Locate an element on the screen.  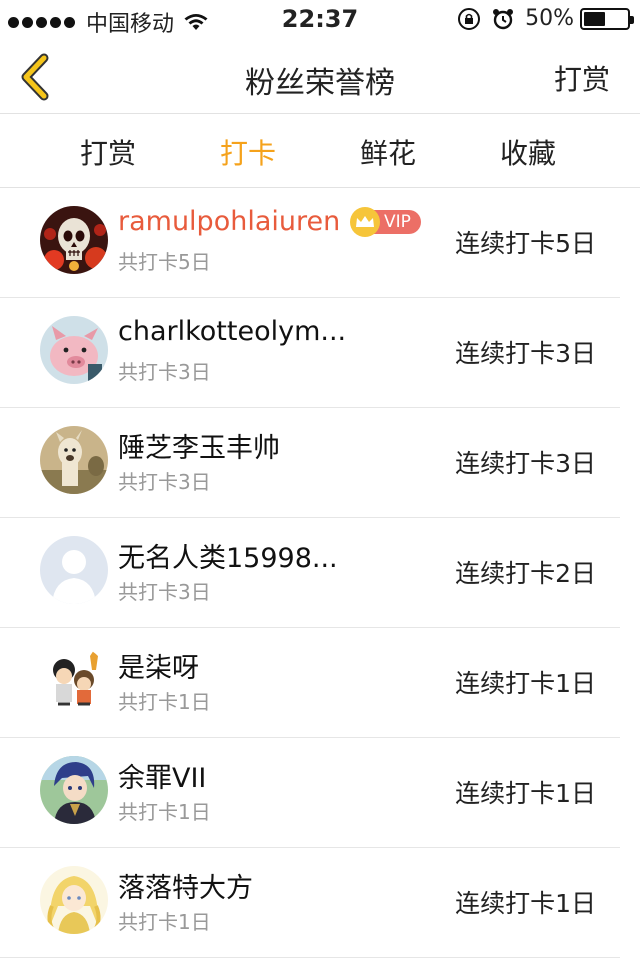
nav-bar: 粉丝荣誉榜 打赏 is located at coordinates (320, 77).